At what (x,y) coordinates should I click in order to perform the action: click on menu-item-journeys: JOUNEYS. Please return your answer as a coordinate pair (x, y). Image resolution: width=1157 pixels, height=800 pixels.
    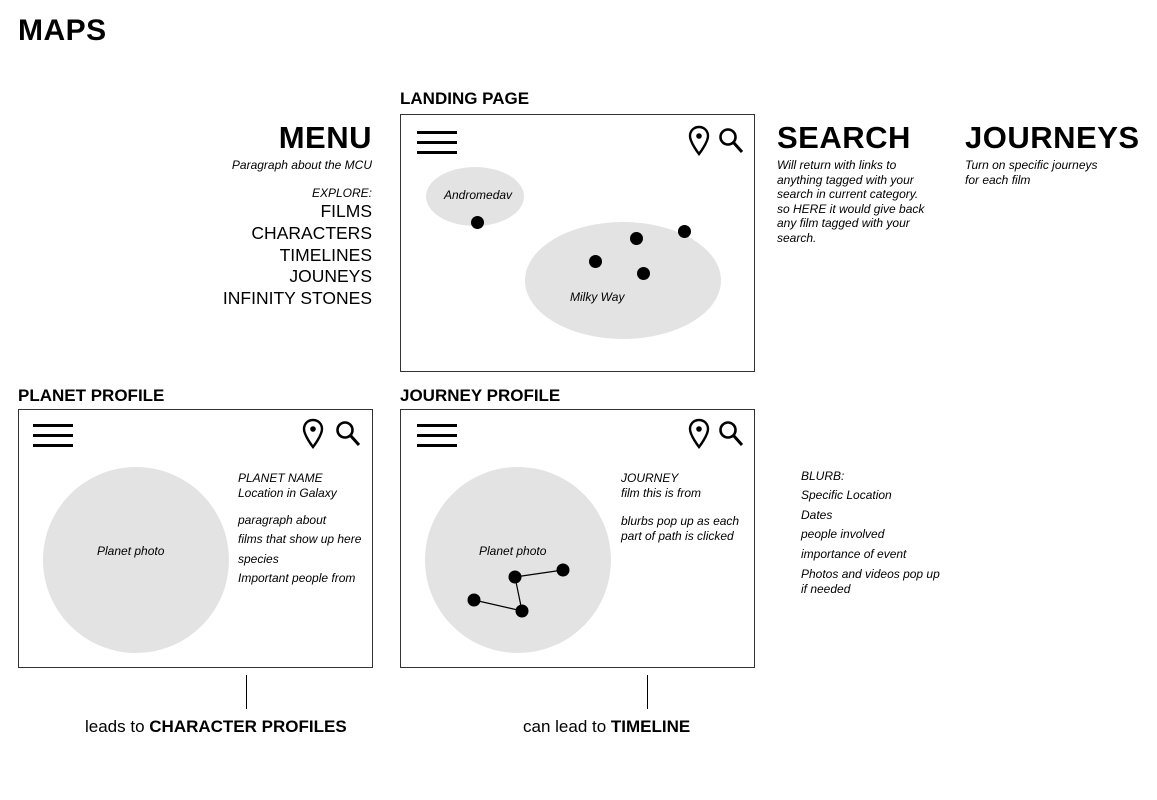
    Looking at the image, I should click on (297, 277).